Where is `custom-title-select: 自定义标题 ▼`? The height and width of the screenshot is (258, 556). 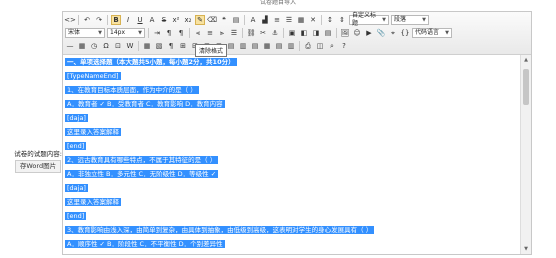 custom-title-select: 自定义标题 ▼ is located at coordinates (369, 19).